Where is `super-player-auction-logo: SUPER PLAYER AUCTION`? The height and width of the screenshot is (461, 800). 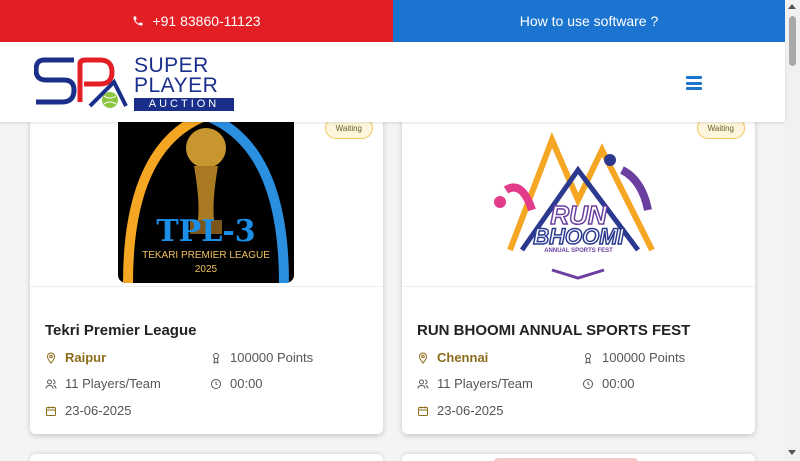
super-player-auction-logo: SUPER PLAYER AUCTION is located at coordinates (134, 82).